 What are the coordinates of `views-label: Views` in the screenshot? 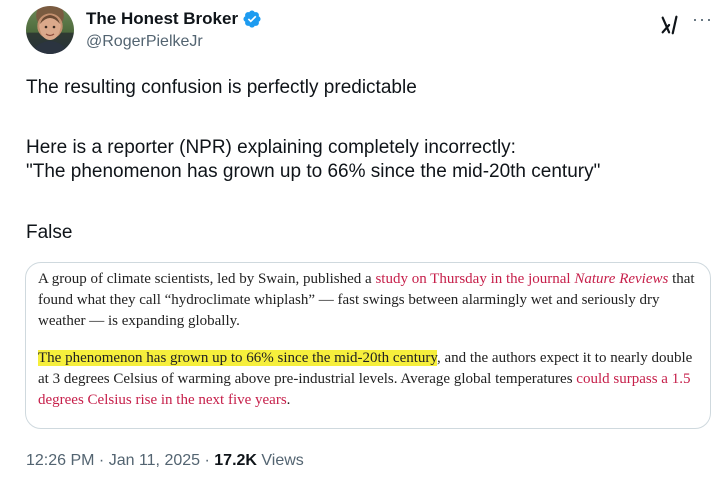 It's located at (280, 460).